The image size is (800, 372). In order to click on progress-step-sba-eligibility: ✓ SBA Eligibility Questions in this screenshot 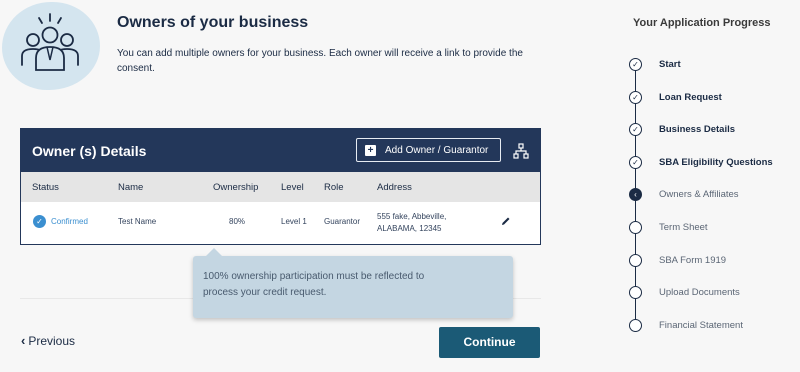, I will do `click(714, 163)`.